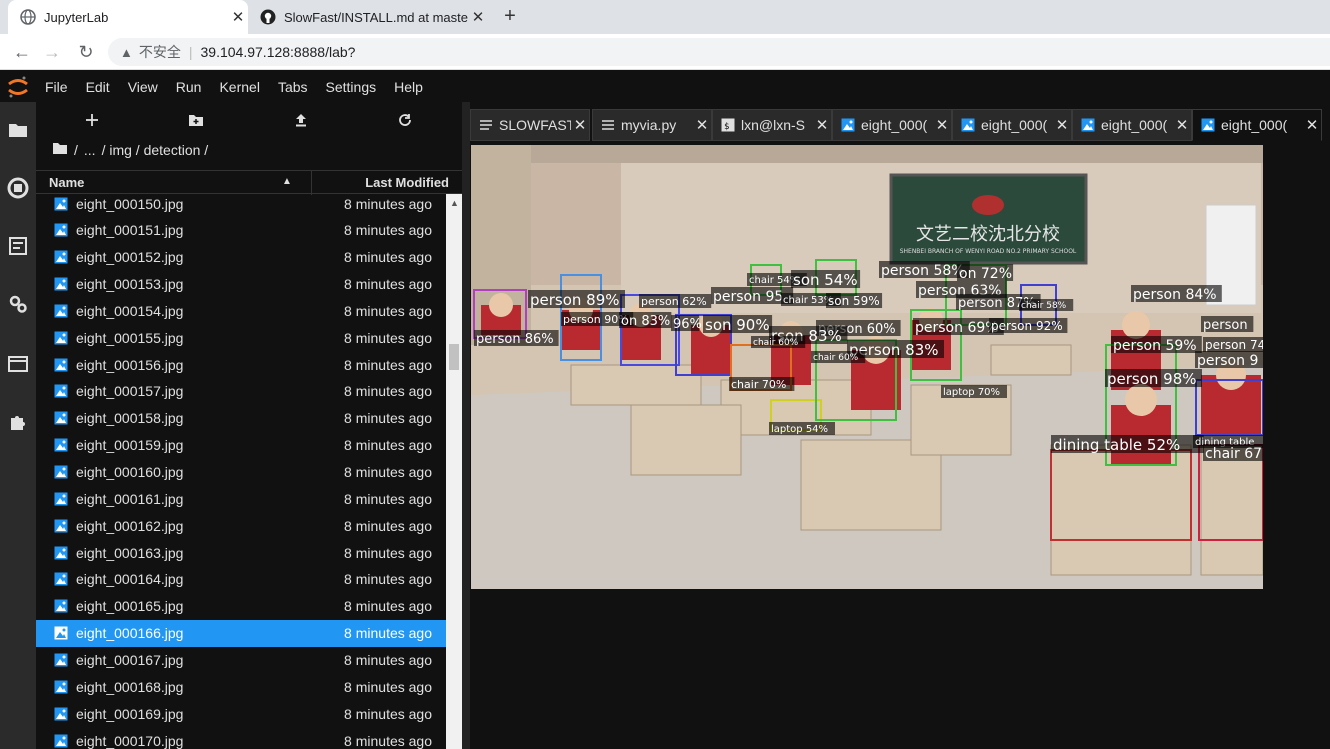  I want to click on tabs-icon, so click(18, 364).